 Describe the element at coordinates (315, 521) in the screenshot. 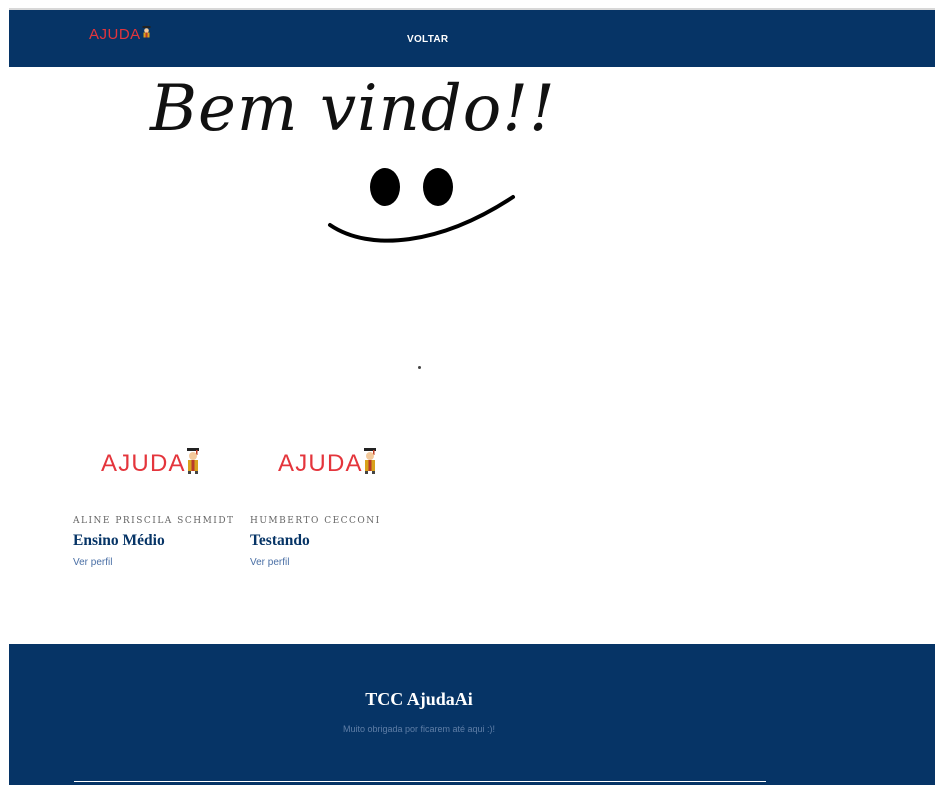

I see `card-author: HUMBERTO CECCONI` at that location.